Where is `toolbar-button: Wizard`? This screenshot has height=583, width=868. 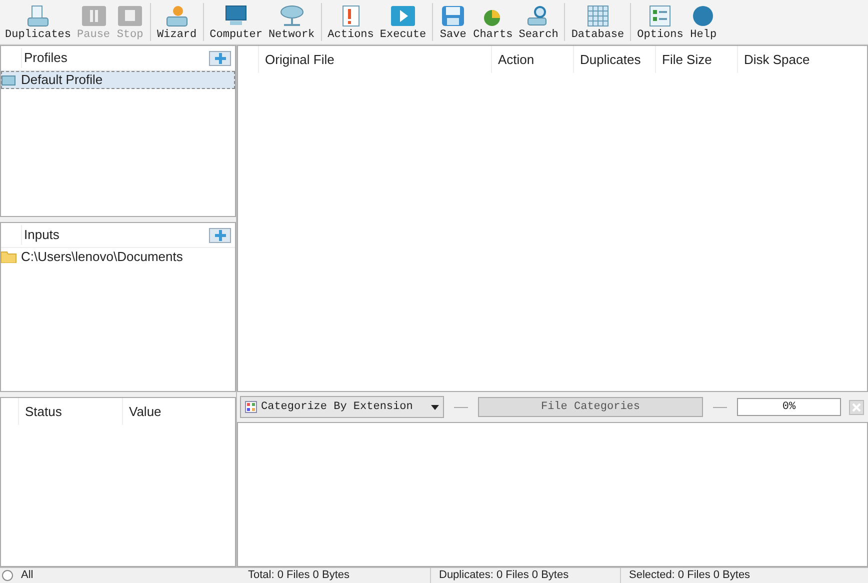
toolbar-button: Wizard is located at coordinates (177, 24).